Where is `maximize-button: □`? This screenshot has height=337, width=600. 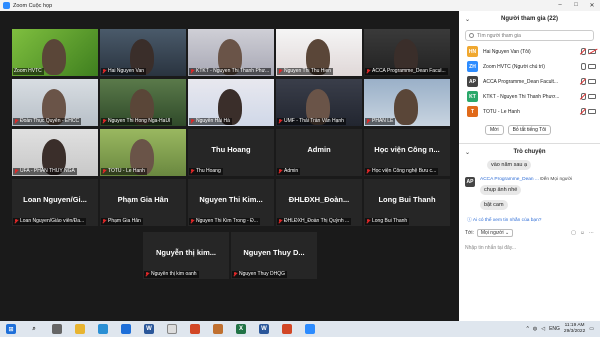 maximize-button: □ is located at coordinates (576, 5).